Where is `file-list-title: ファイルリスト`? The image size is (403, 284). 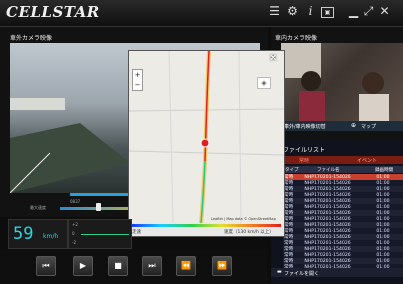 file-list-title: ファイルリスト is located at coordinates (304, 150).